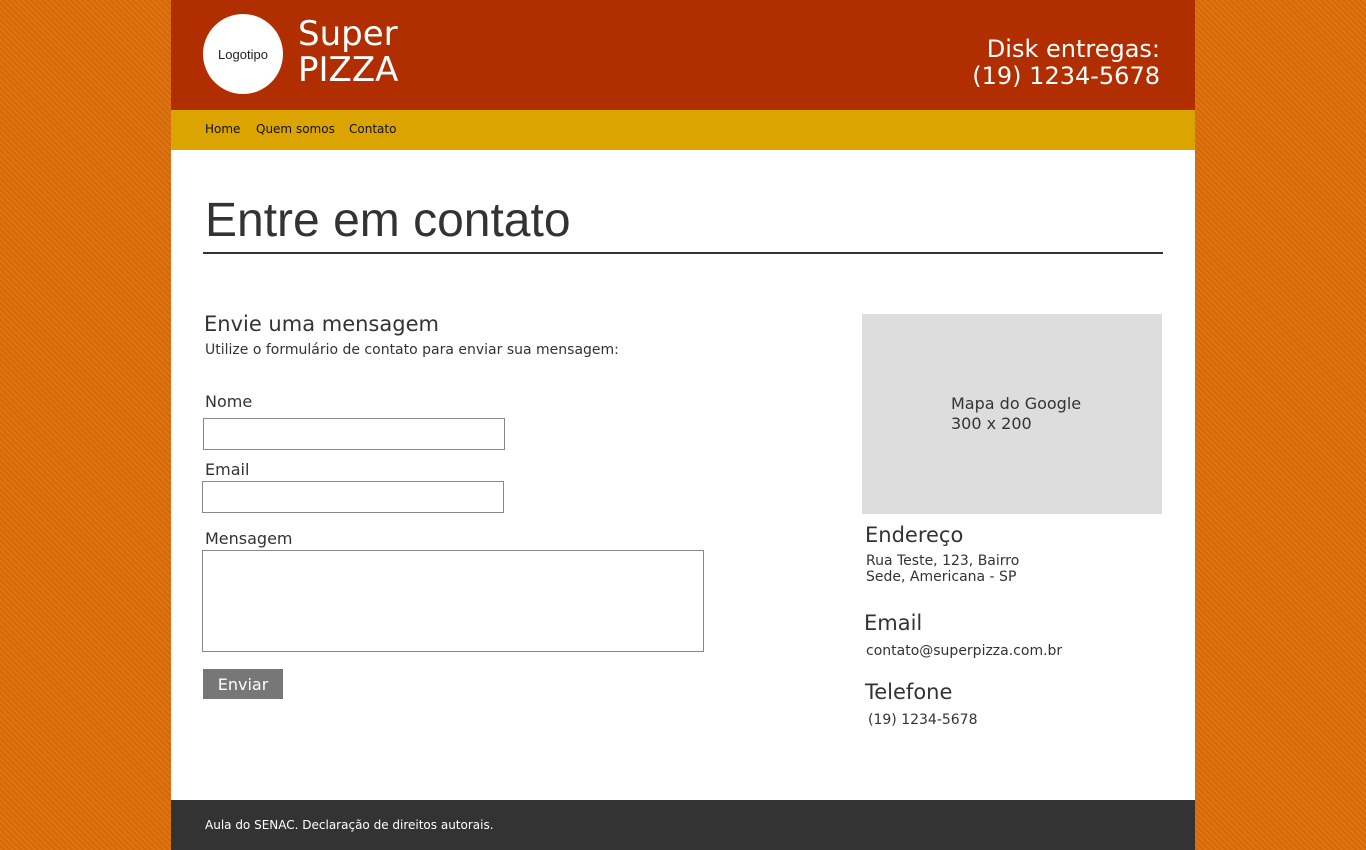 The image size is (1366, 850). I want to click on delivery-info: Disk entregas: (19) 1234-5678, so click(1066, 63).